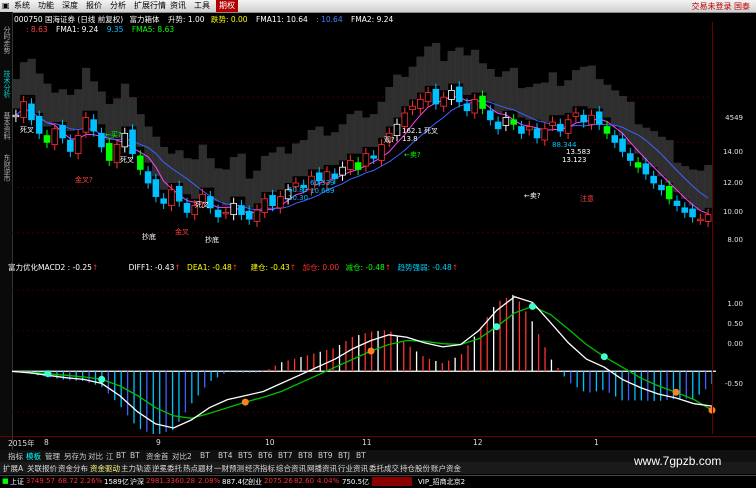 The height and width of the screenshot is (488, 756). Describe the element at coordinates (17, 482) in the screenshot. I see `sh-label: 上证` at that location.